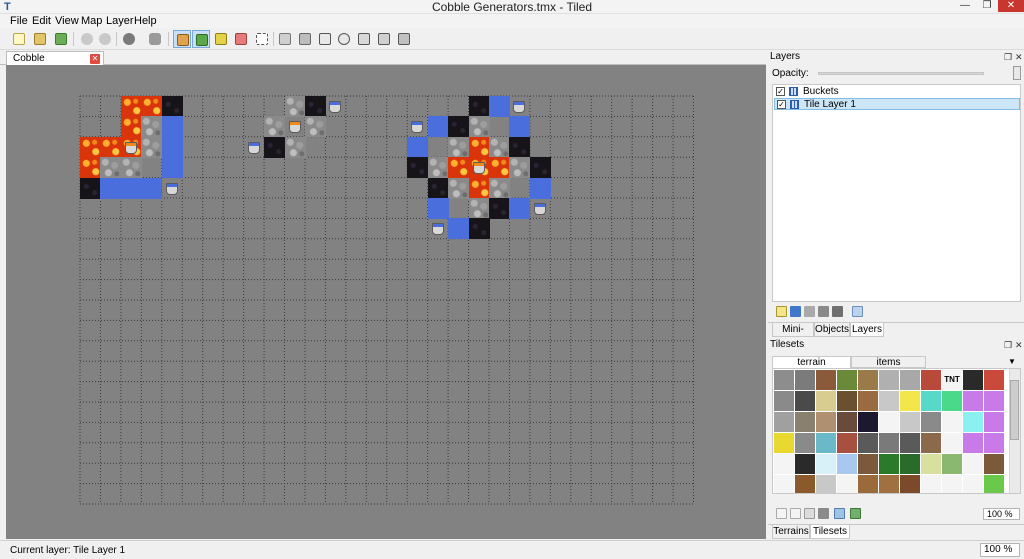 This screenshot has width=1024, height=559. I want to click on add-layer-icon, so click(781, 311).